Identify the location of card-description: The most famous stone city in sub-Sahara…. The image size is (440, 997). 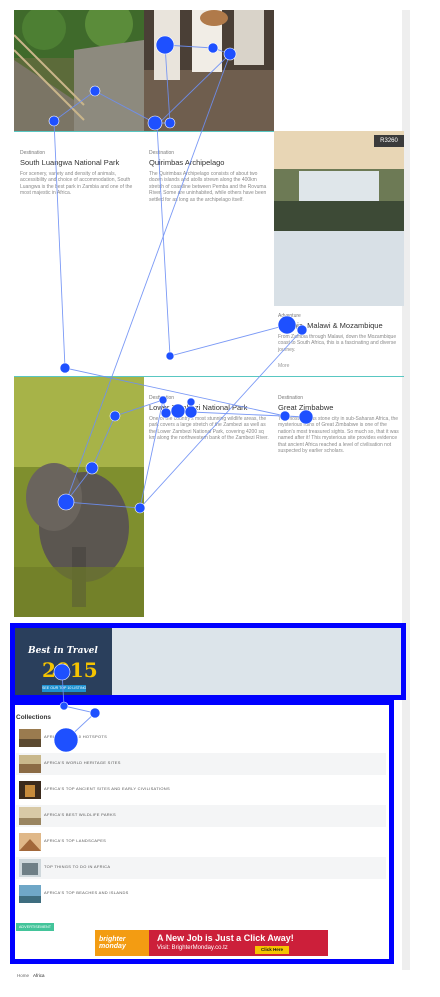
(338, 435).